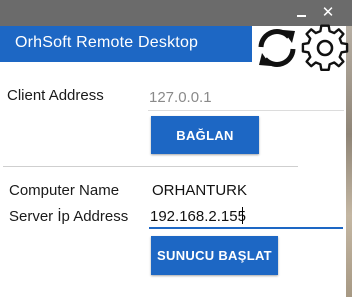  Describe the element at coordinates (150, 166) in the screenshot. I see `section-divider` at that location.